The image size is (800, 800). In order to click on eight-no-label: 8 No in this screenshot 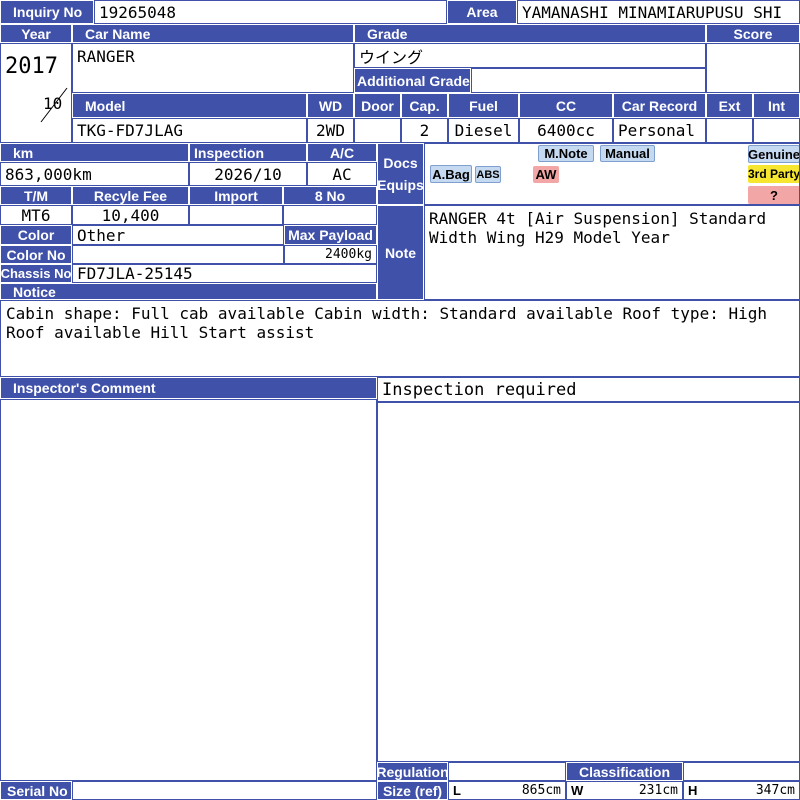, I will do `click(330, 195)`.